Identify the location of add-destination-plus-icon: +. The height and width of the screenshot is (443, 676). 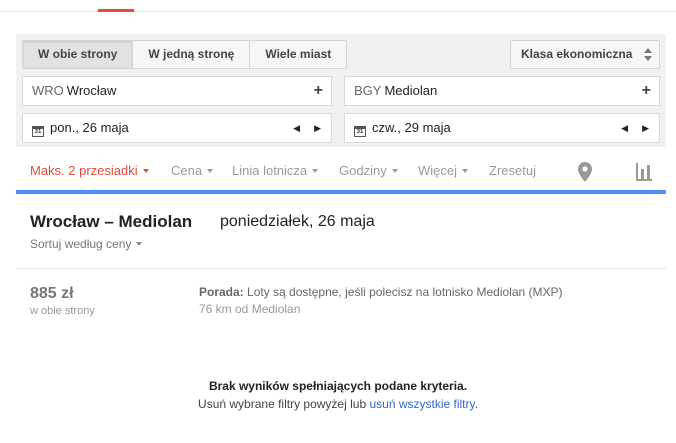
(646, 91).